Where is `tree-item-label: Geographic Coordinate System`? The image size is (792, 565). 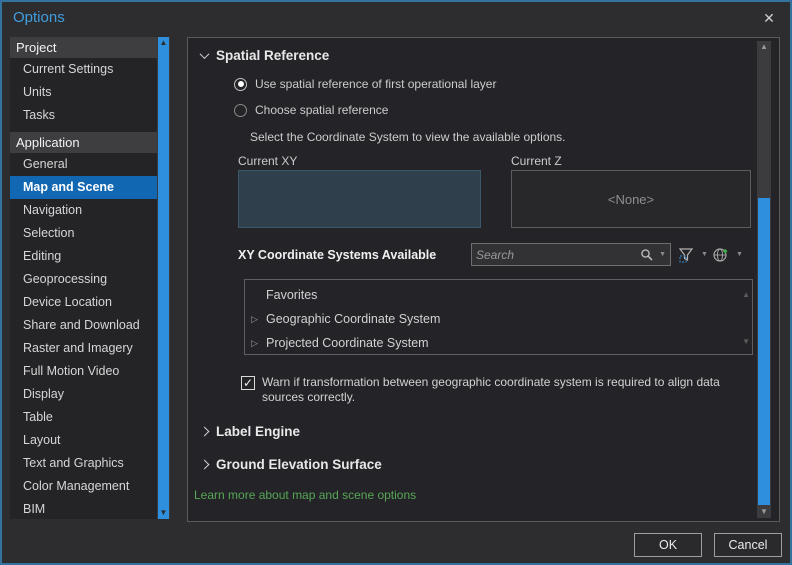 tree-item-label: Geographic Coordinate System is located at coordinates (353, 319).